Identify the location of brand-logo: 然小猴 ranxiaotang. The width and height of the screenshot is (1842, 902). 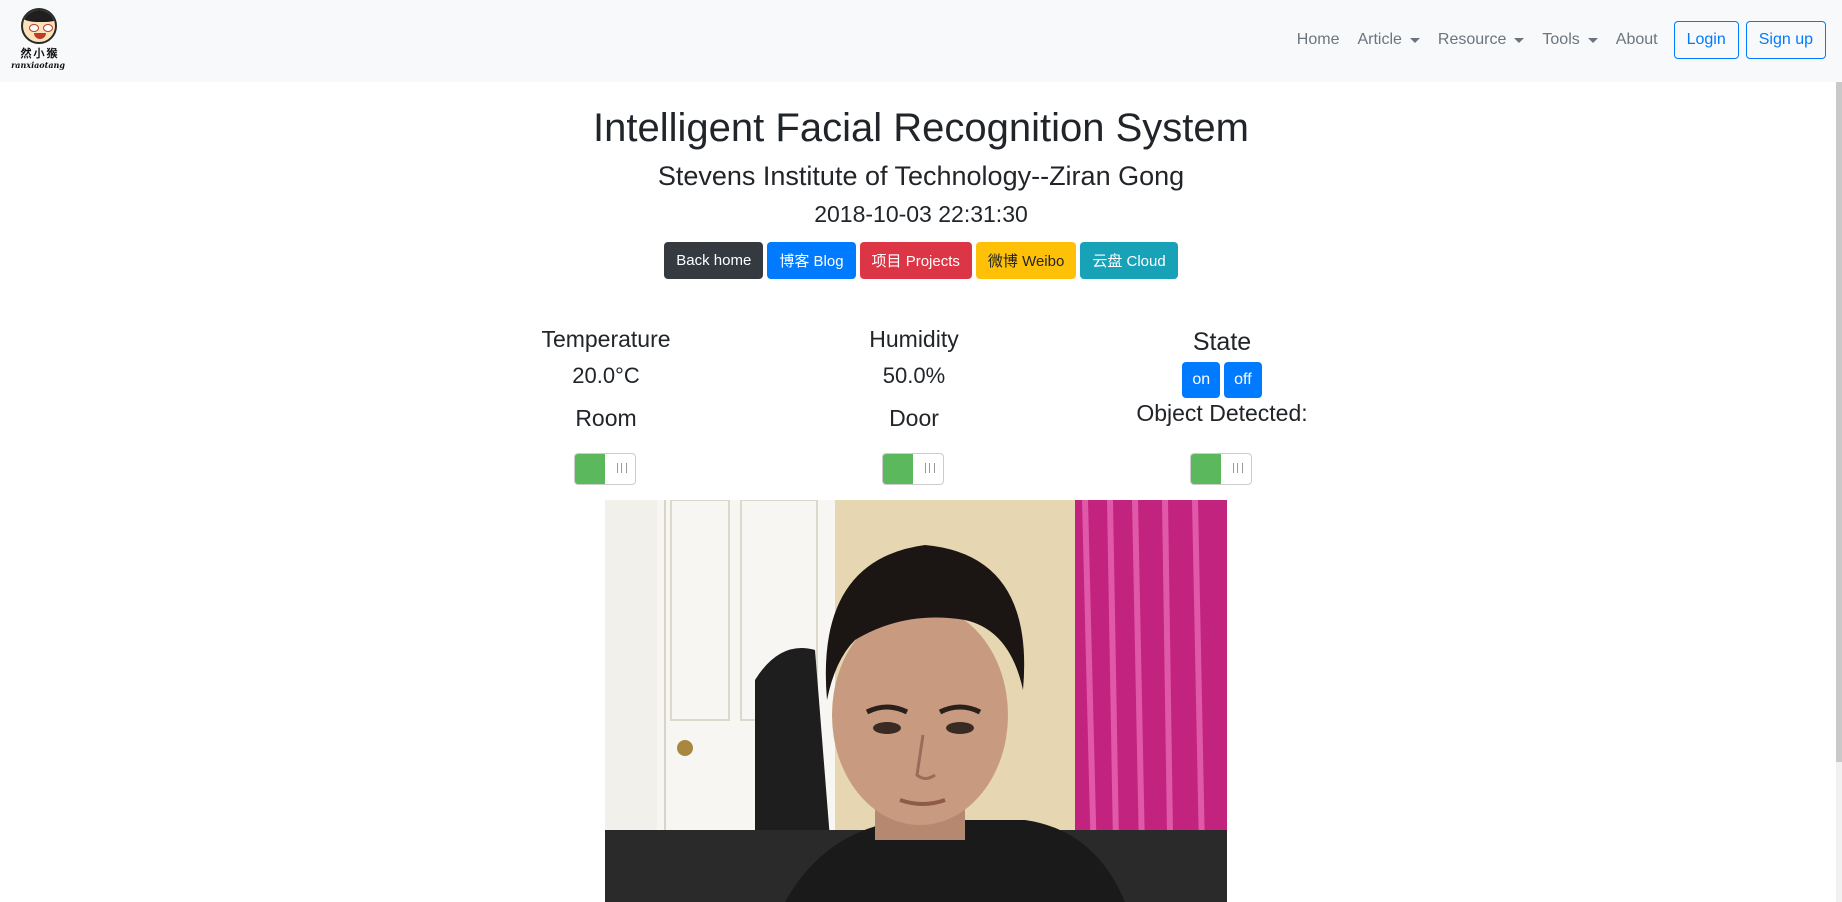
(38, 40).